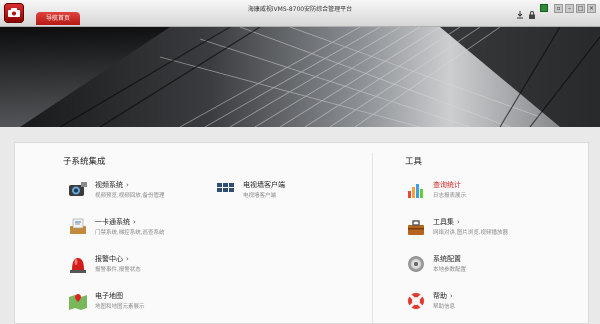 The width and height of the screenshot is (600, 324). Describe the element at coordinates (444, 307) in the screenshot. I see `help-desc: 帮助信息` at that location.